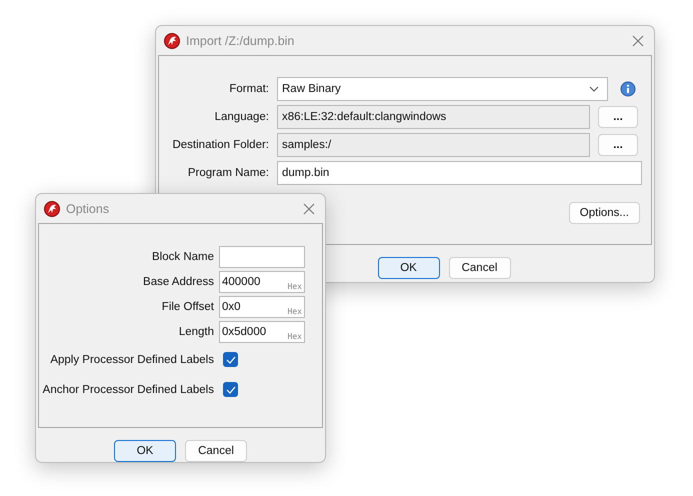 This screenshot has width=693, height=496. I want to click on readonly-field: x86:LE:32:default:clangwindows, so click(433, 117).